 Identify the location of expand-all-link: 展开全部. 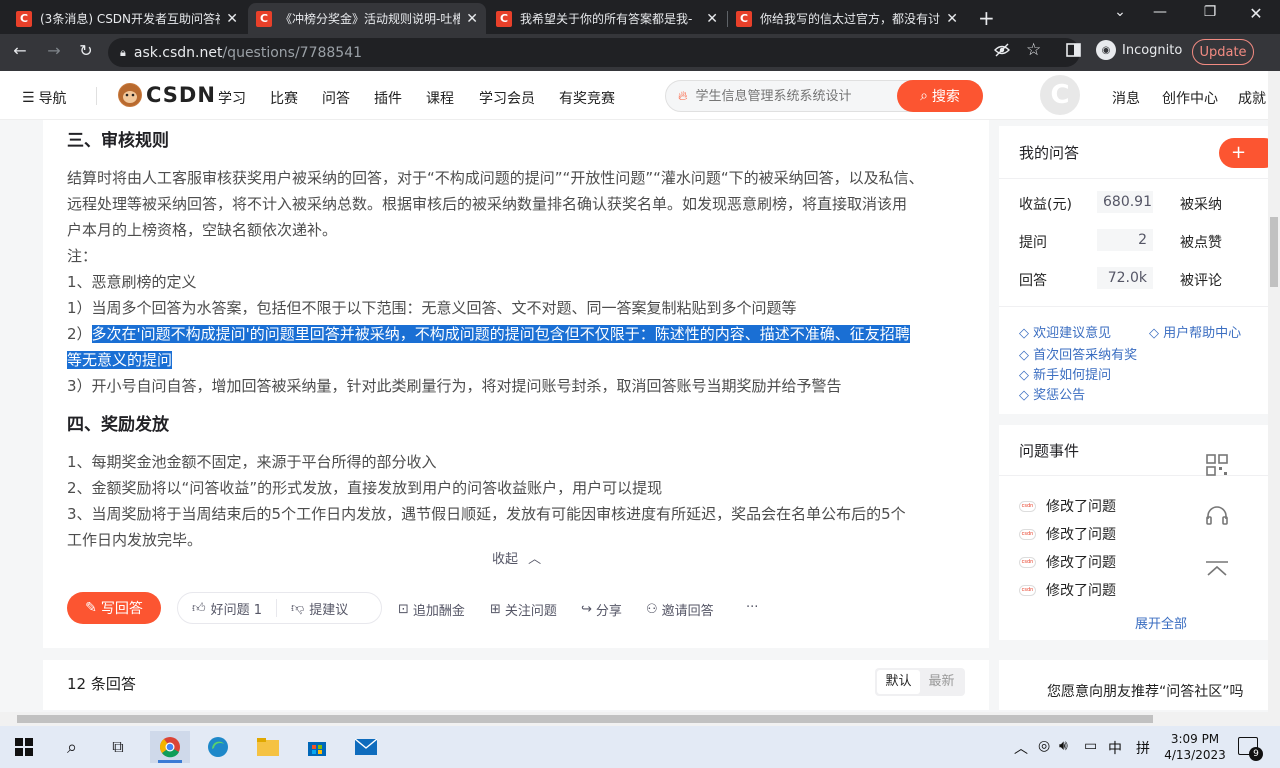
(1161, 622).